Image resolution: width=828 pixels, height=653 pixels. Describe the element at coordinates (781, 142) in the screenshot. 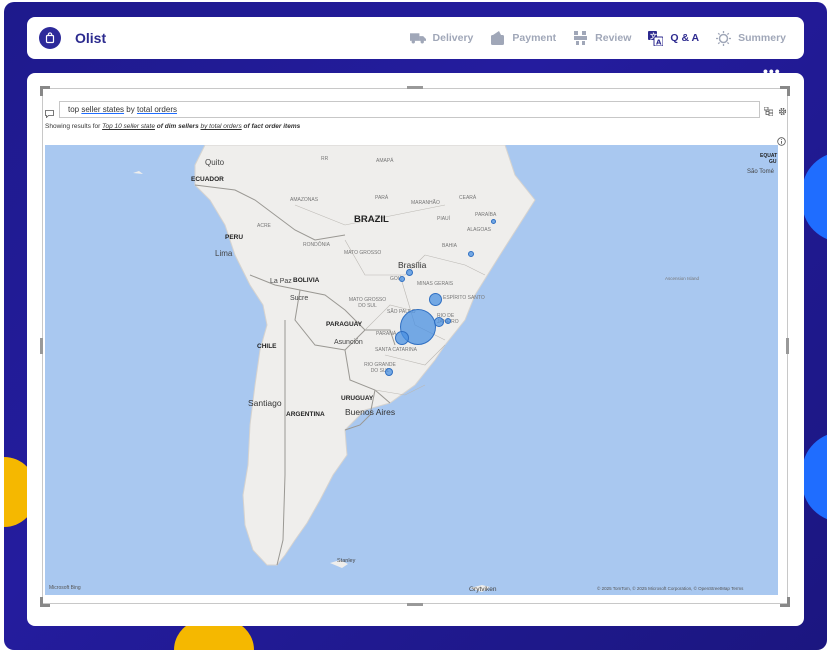

I see `info-icon` at that location.